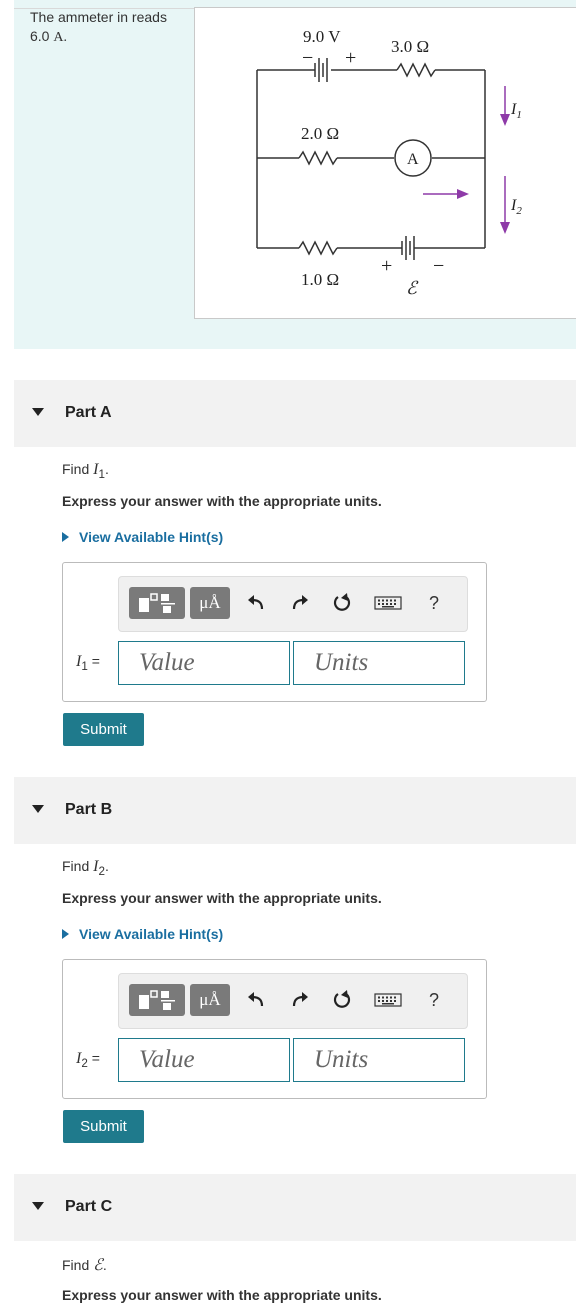 The width and height of the screenshot is (576, 1314). I want to click on question-symbol: ℰ, so click(98, 1265).